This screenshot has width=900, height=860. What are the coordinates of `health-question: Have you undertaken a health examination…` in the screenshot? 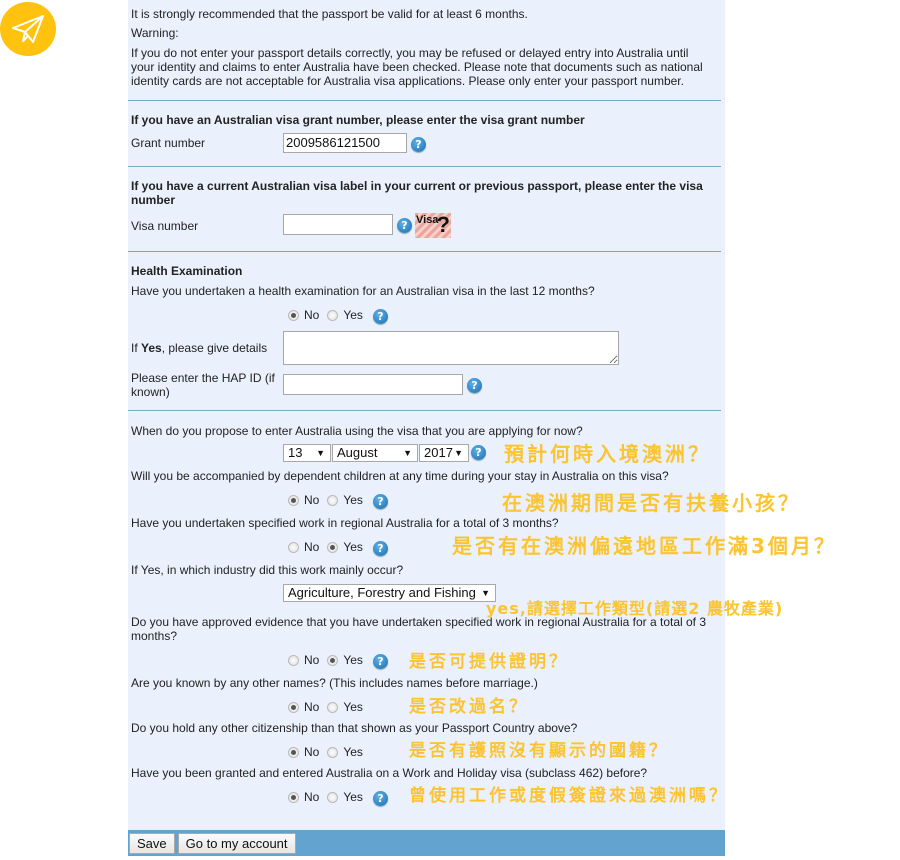 It's located at (363, 291).